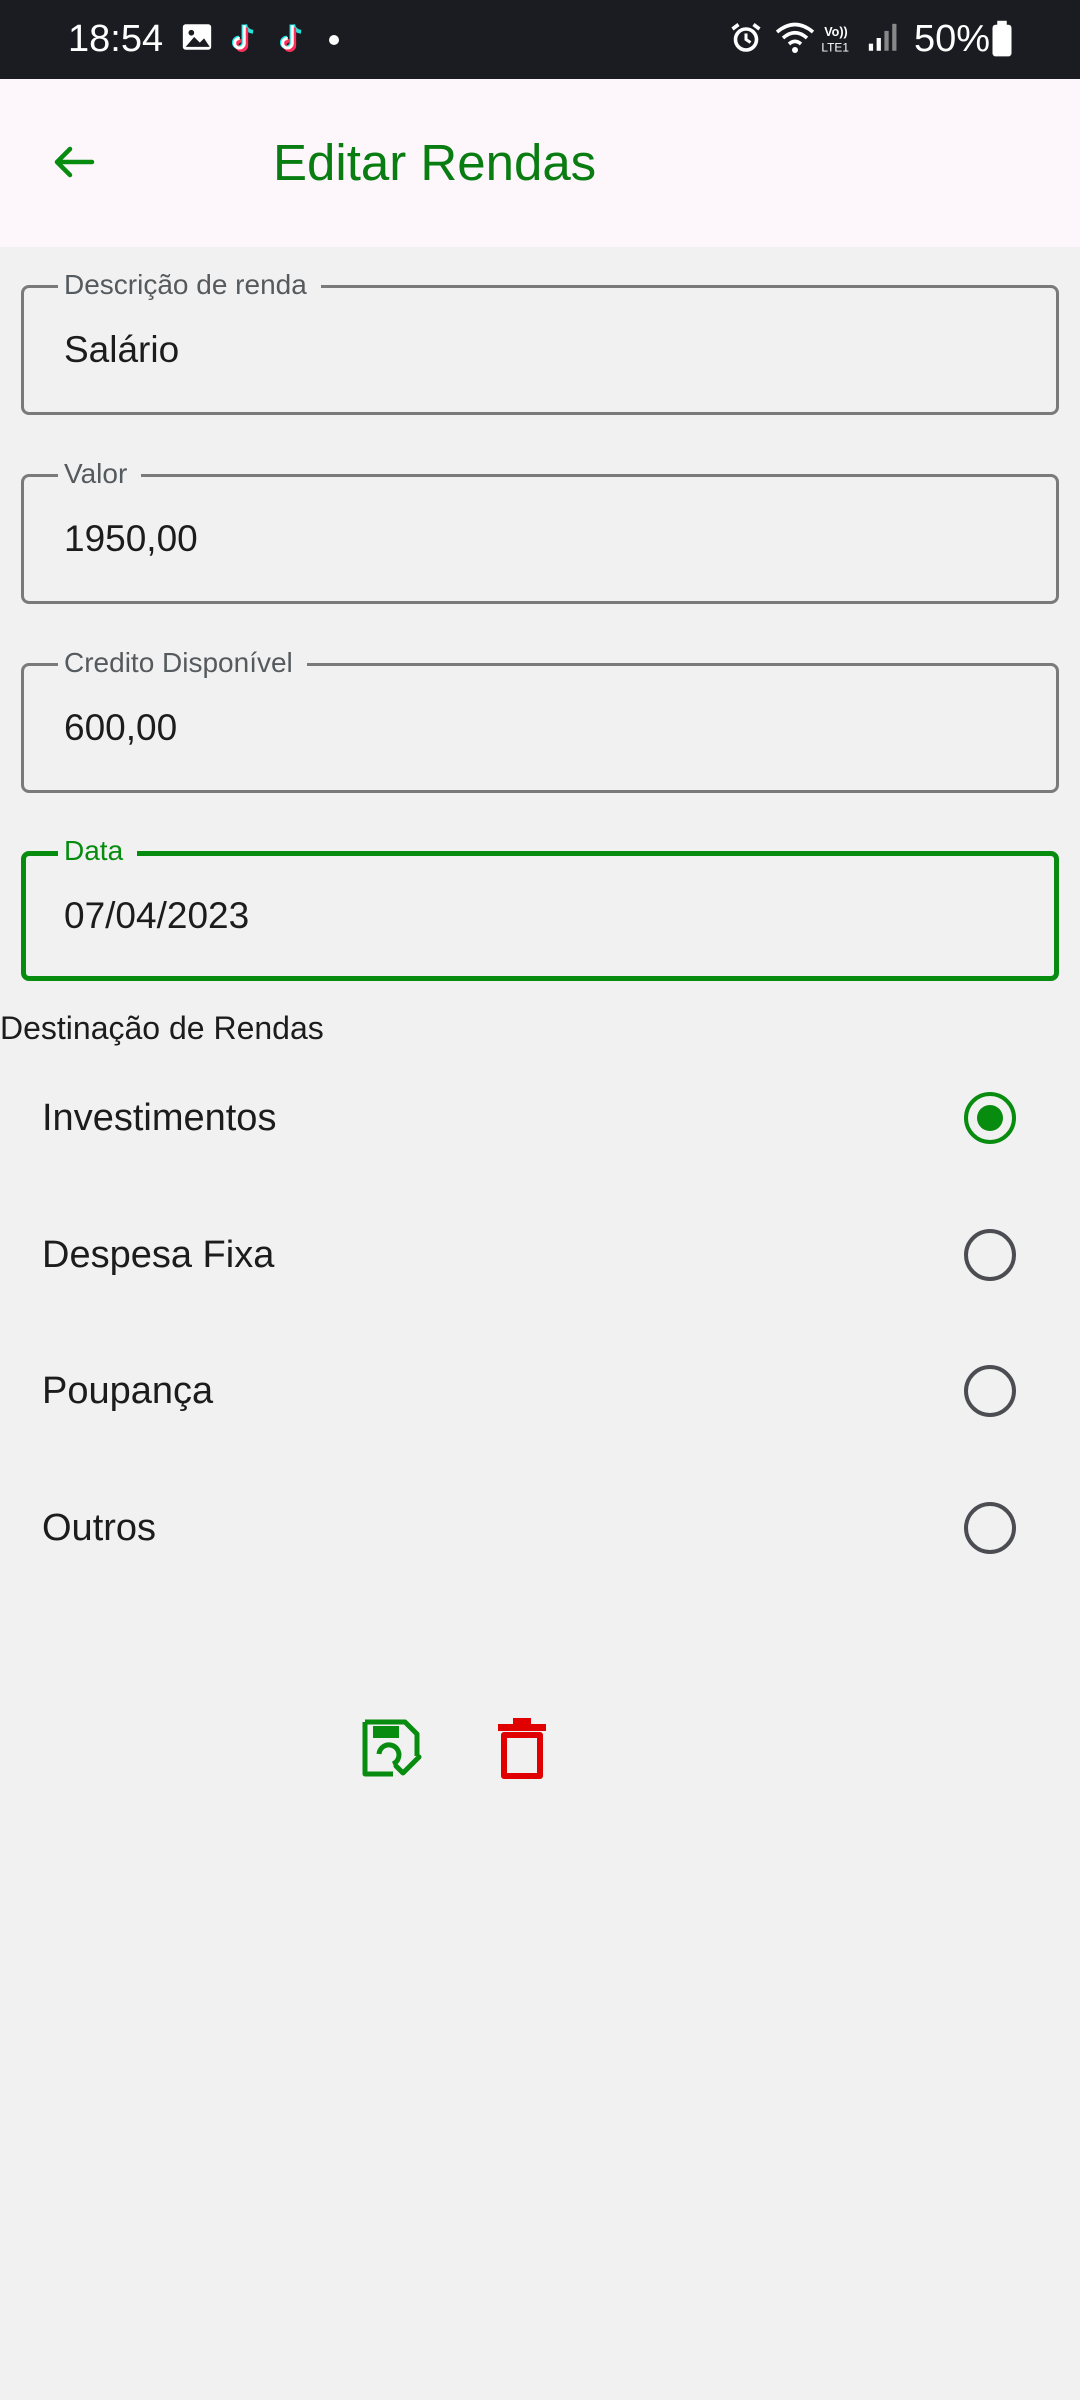  What do you see at coordinates (1002, 41) in the screenshot?
I see `battery-icon` at bounding box center [1002, 41].